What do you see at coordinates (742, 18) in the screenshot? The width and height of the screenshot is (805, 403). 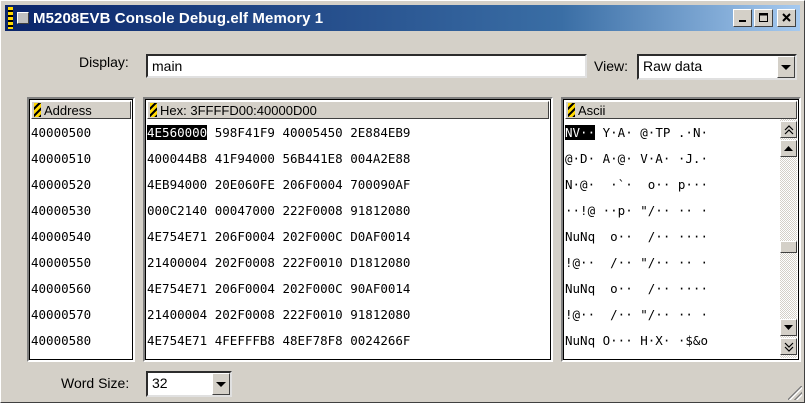 I see `minimize-button` at bounding box center [742, 18].